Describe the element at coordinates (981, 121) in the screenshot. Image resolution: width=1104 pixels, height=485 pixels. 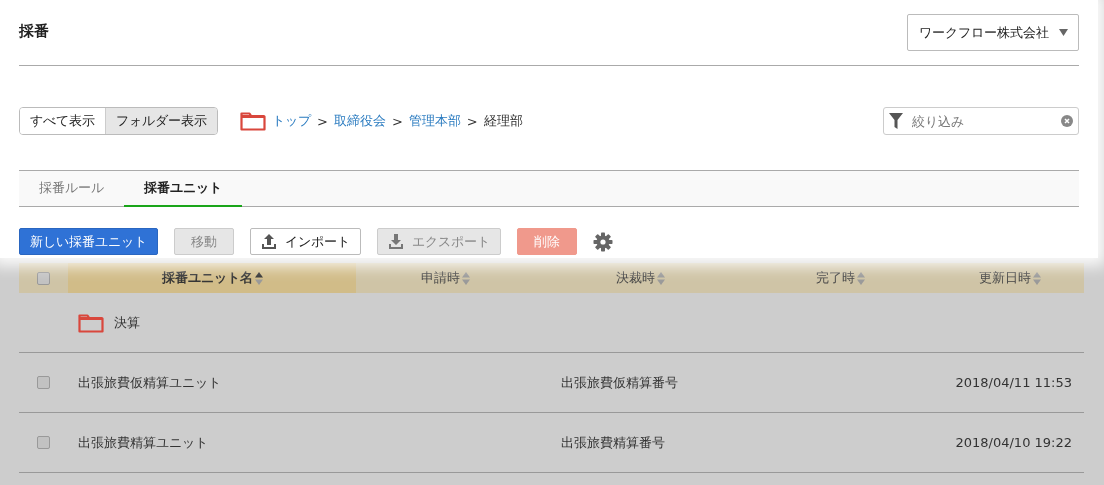
I see `filter-field: 絞り込み` at that location.